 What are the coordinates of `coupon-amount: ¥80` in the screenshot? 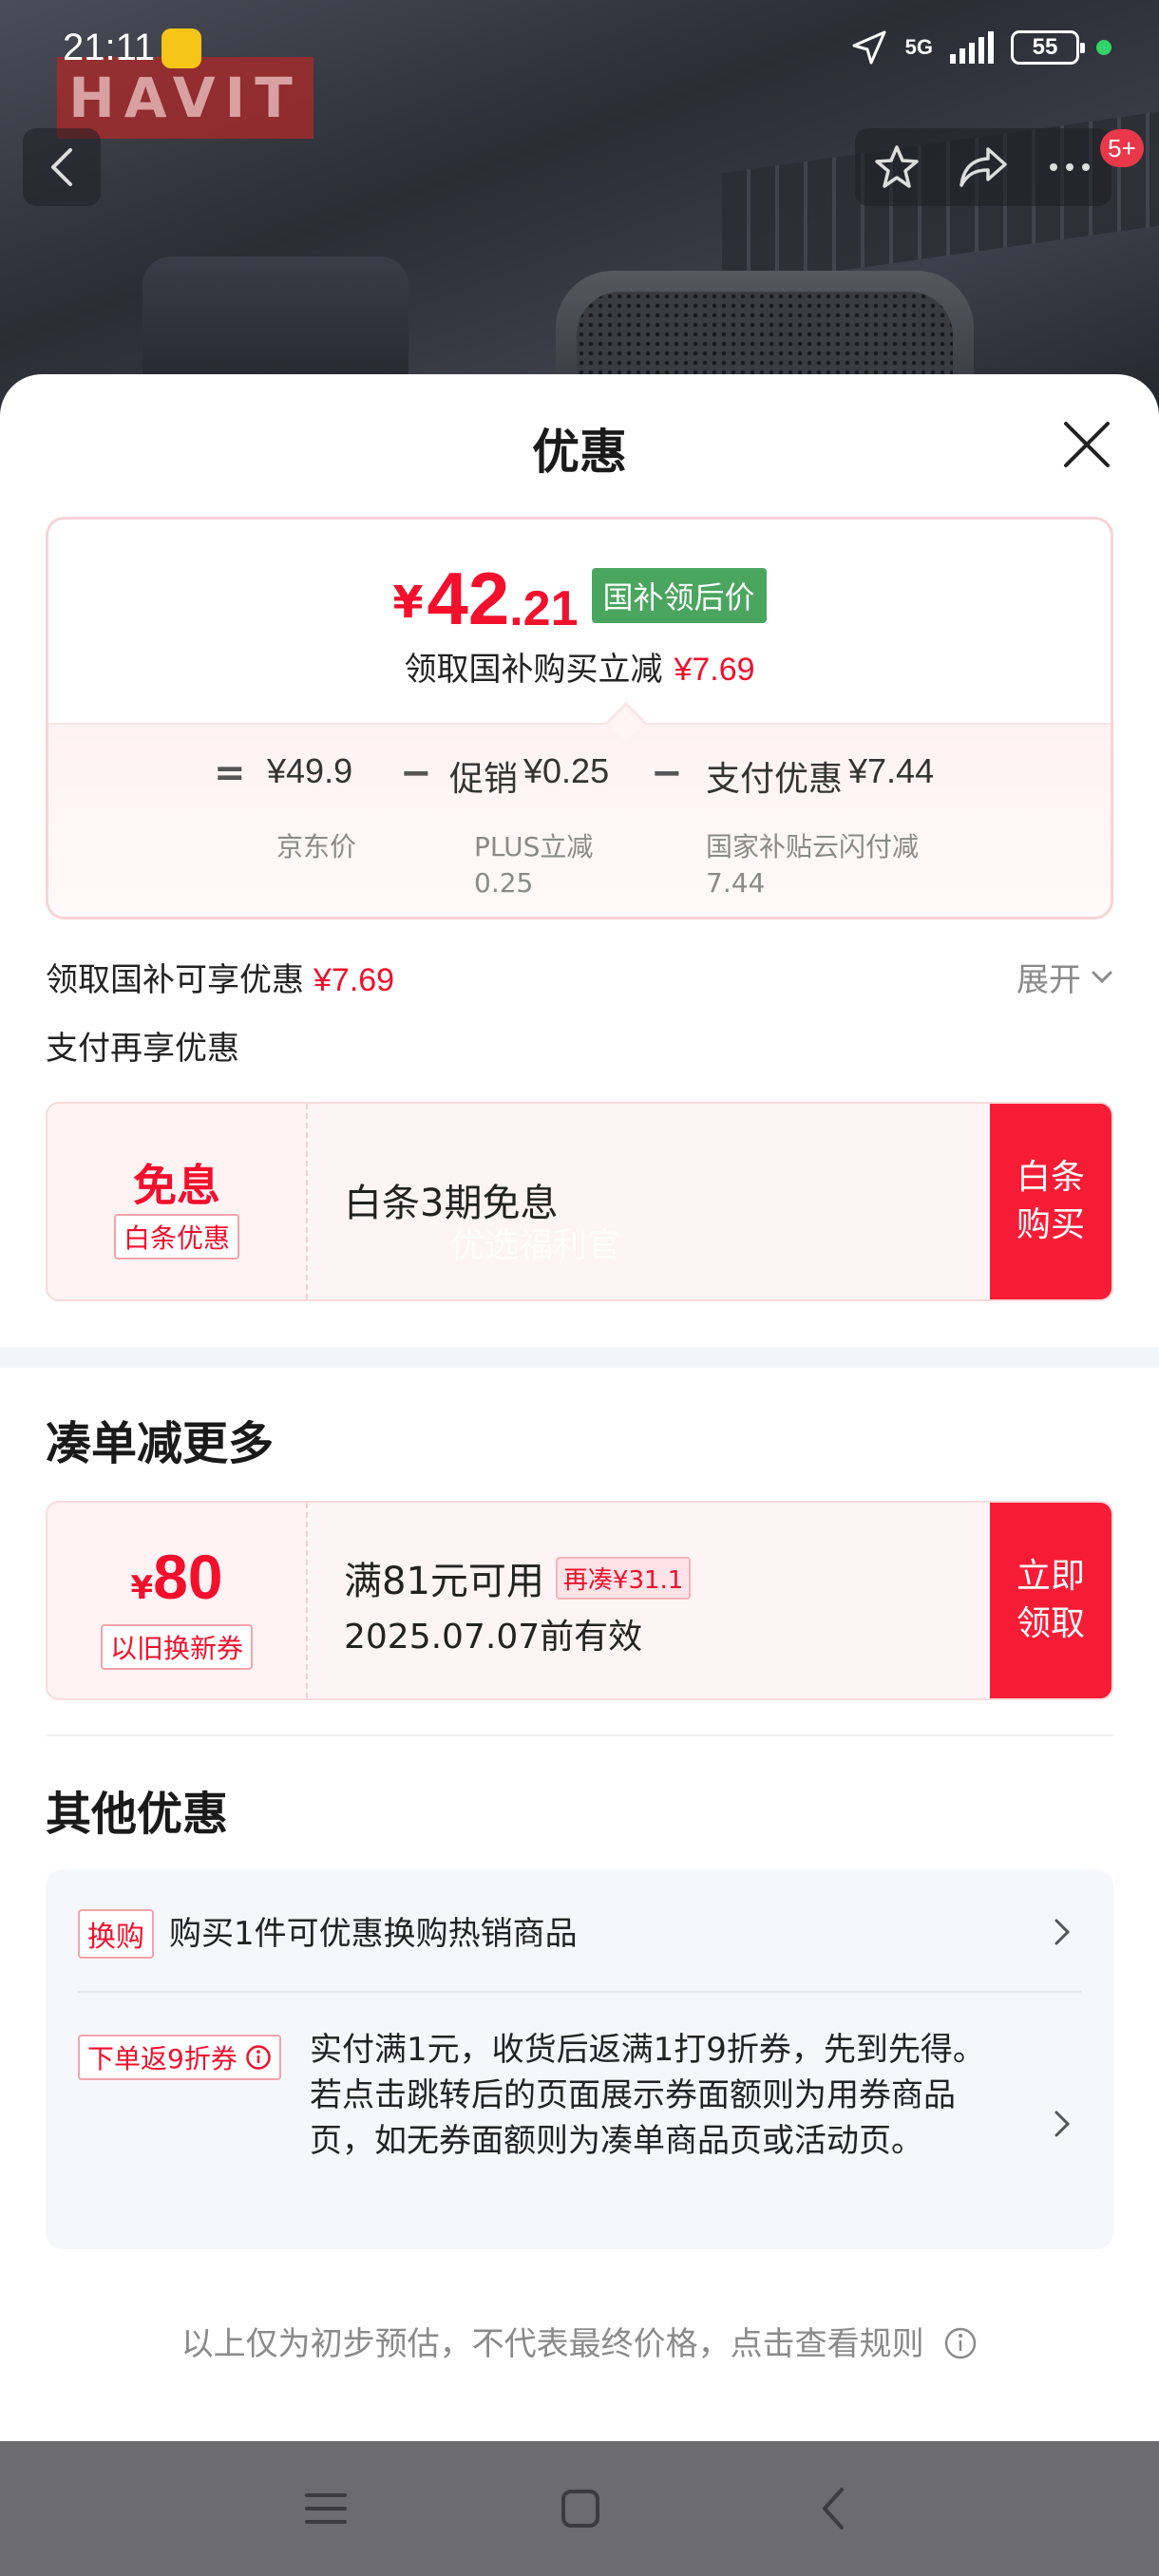 It's located at (176, 1577).